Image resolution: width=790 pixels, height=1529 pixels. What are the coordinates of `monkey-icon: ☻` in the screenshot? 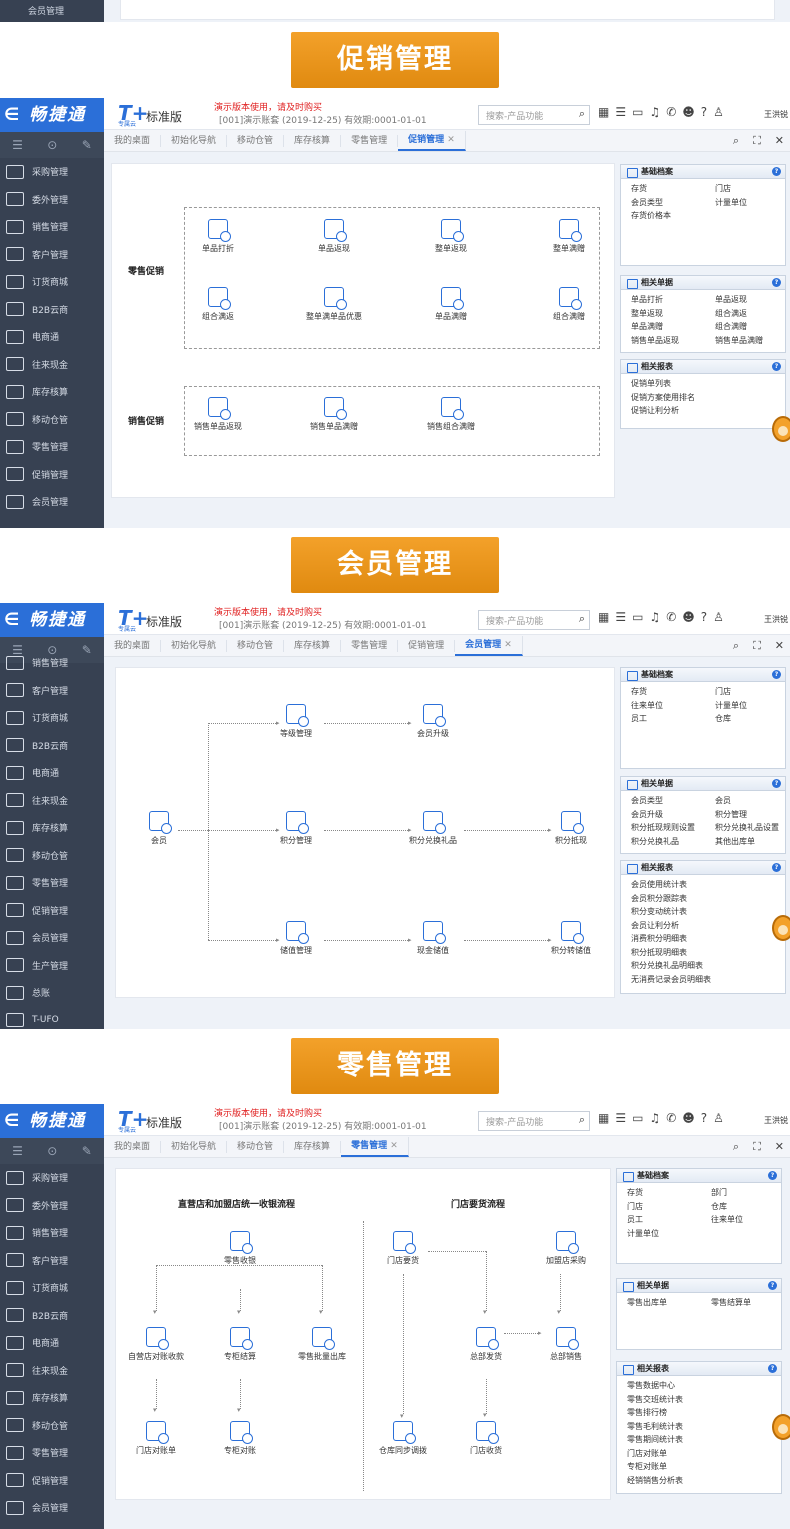 It's located at (688, 112).